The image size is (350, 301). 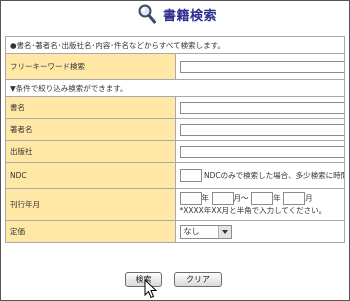 What do you see at coordinates (191, 231) in the screenshot?
I see `price-selected-value: なし` at bounding box center [191, 231].